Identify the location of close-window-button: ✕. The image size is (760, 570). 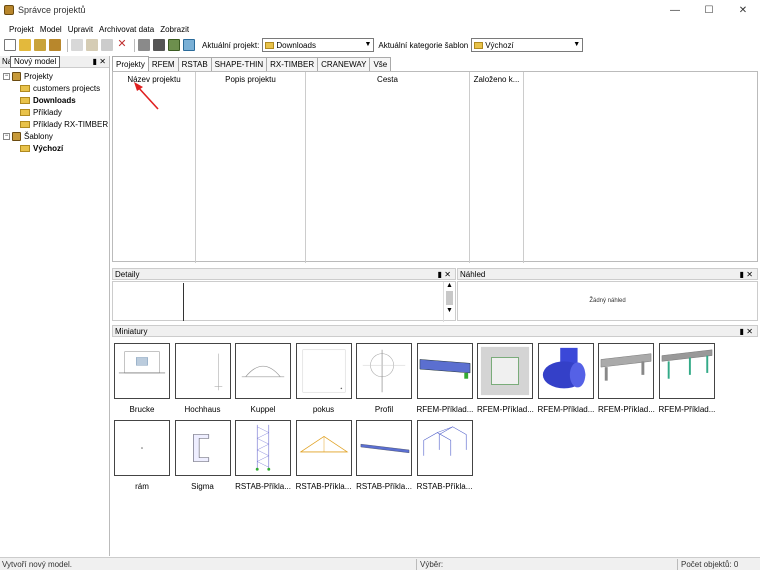
(743, 10).